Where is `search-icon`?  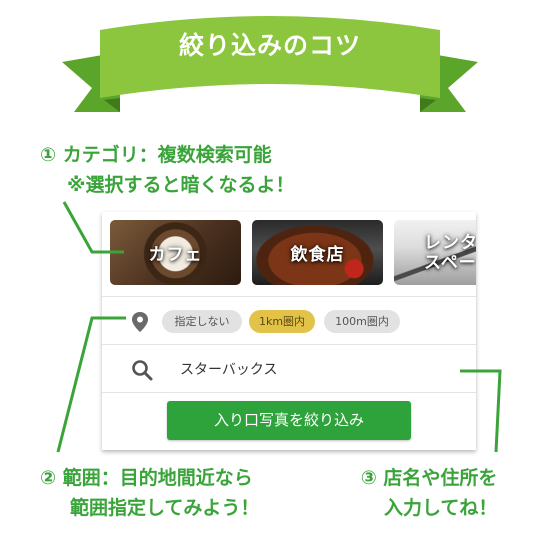
search-icon is located at coordinates (142, 370).